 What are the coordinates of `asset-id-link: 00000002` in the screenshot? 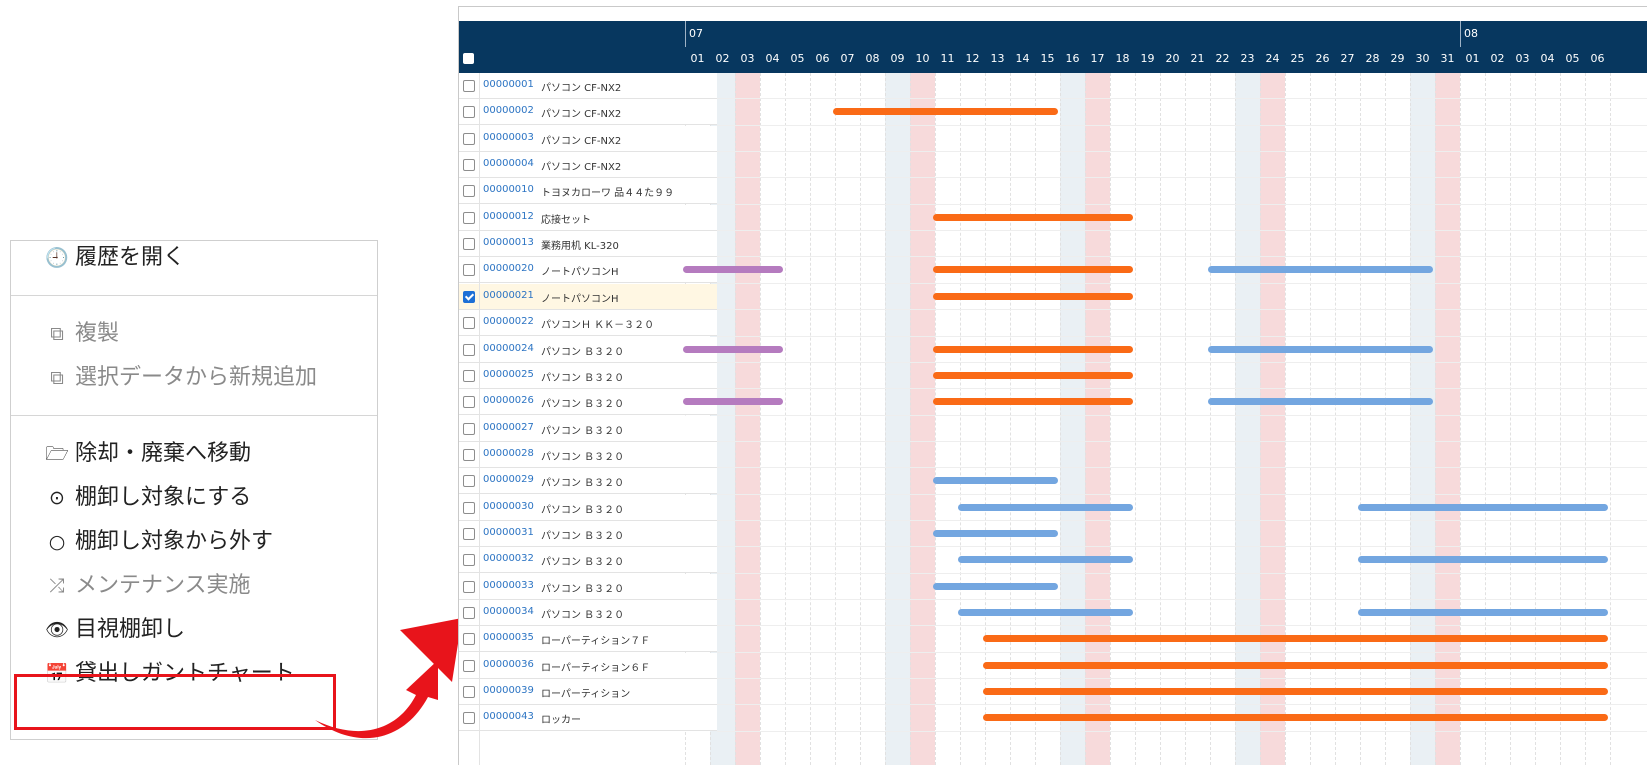 It's located at (508, 110).